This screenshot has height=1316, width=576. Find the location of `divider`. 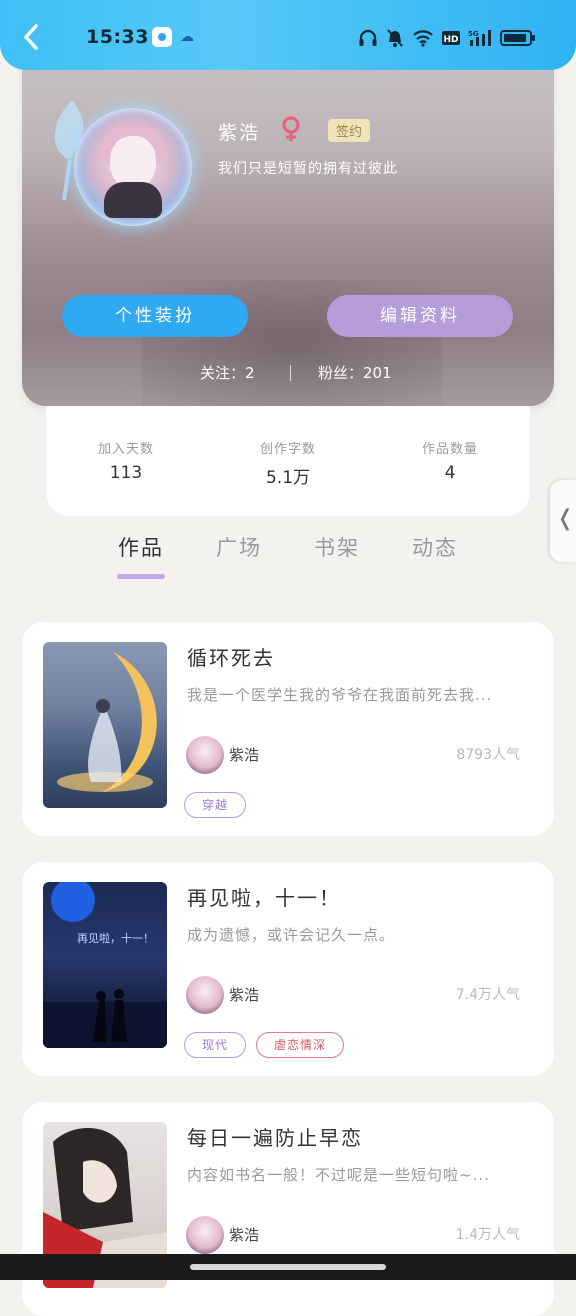

divider is located at coordinates (290, 373).